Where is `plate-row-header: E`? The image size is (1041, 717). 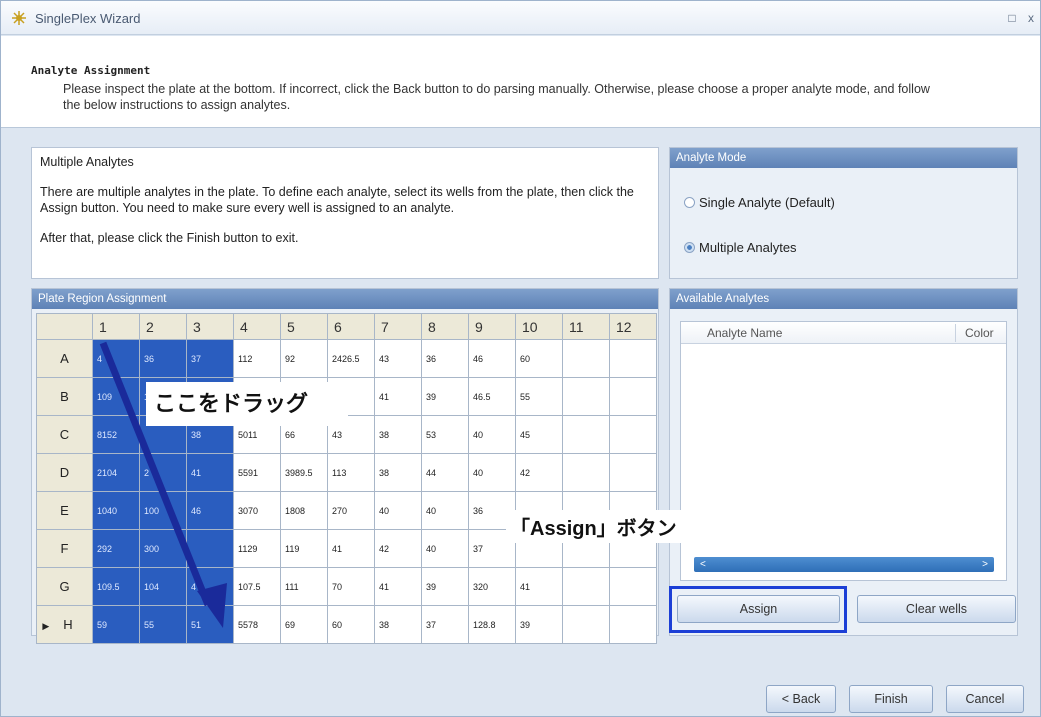 plate-row-header: E is located at coordinates (64, 510).